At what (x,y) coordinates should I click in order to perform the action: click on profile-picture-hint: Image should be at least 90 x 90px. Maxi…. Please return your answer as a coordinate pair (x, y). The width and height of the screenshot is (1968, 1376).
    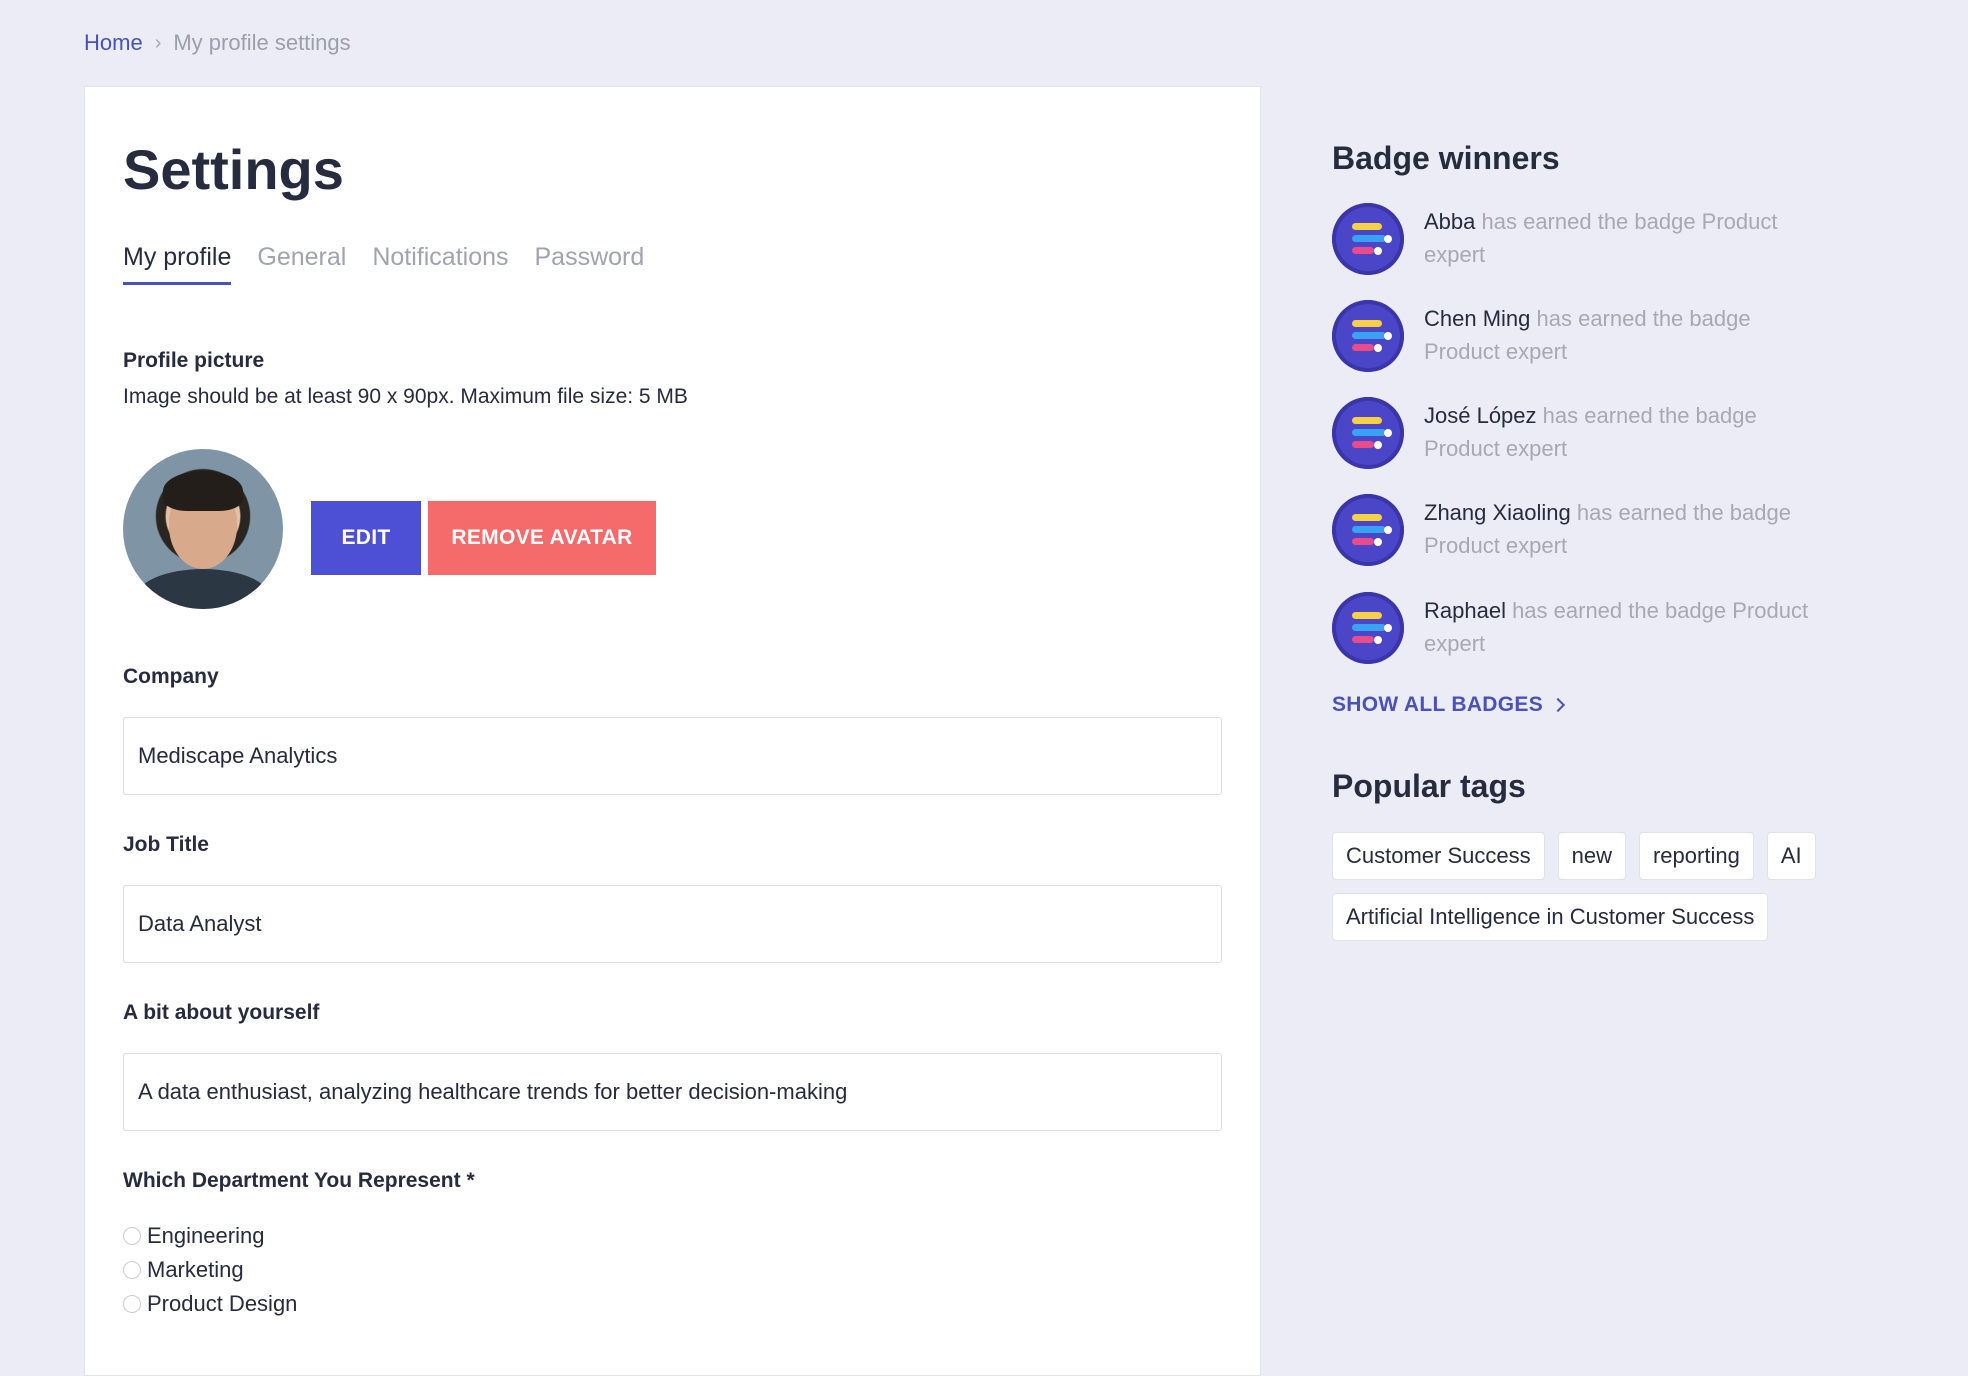
    Looking at the image, I should click on (405, 396).